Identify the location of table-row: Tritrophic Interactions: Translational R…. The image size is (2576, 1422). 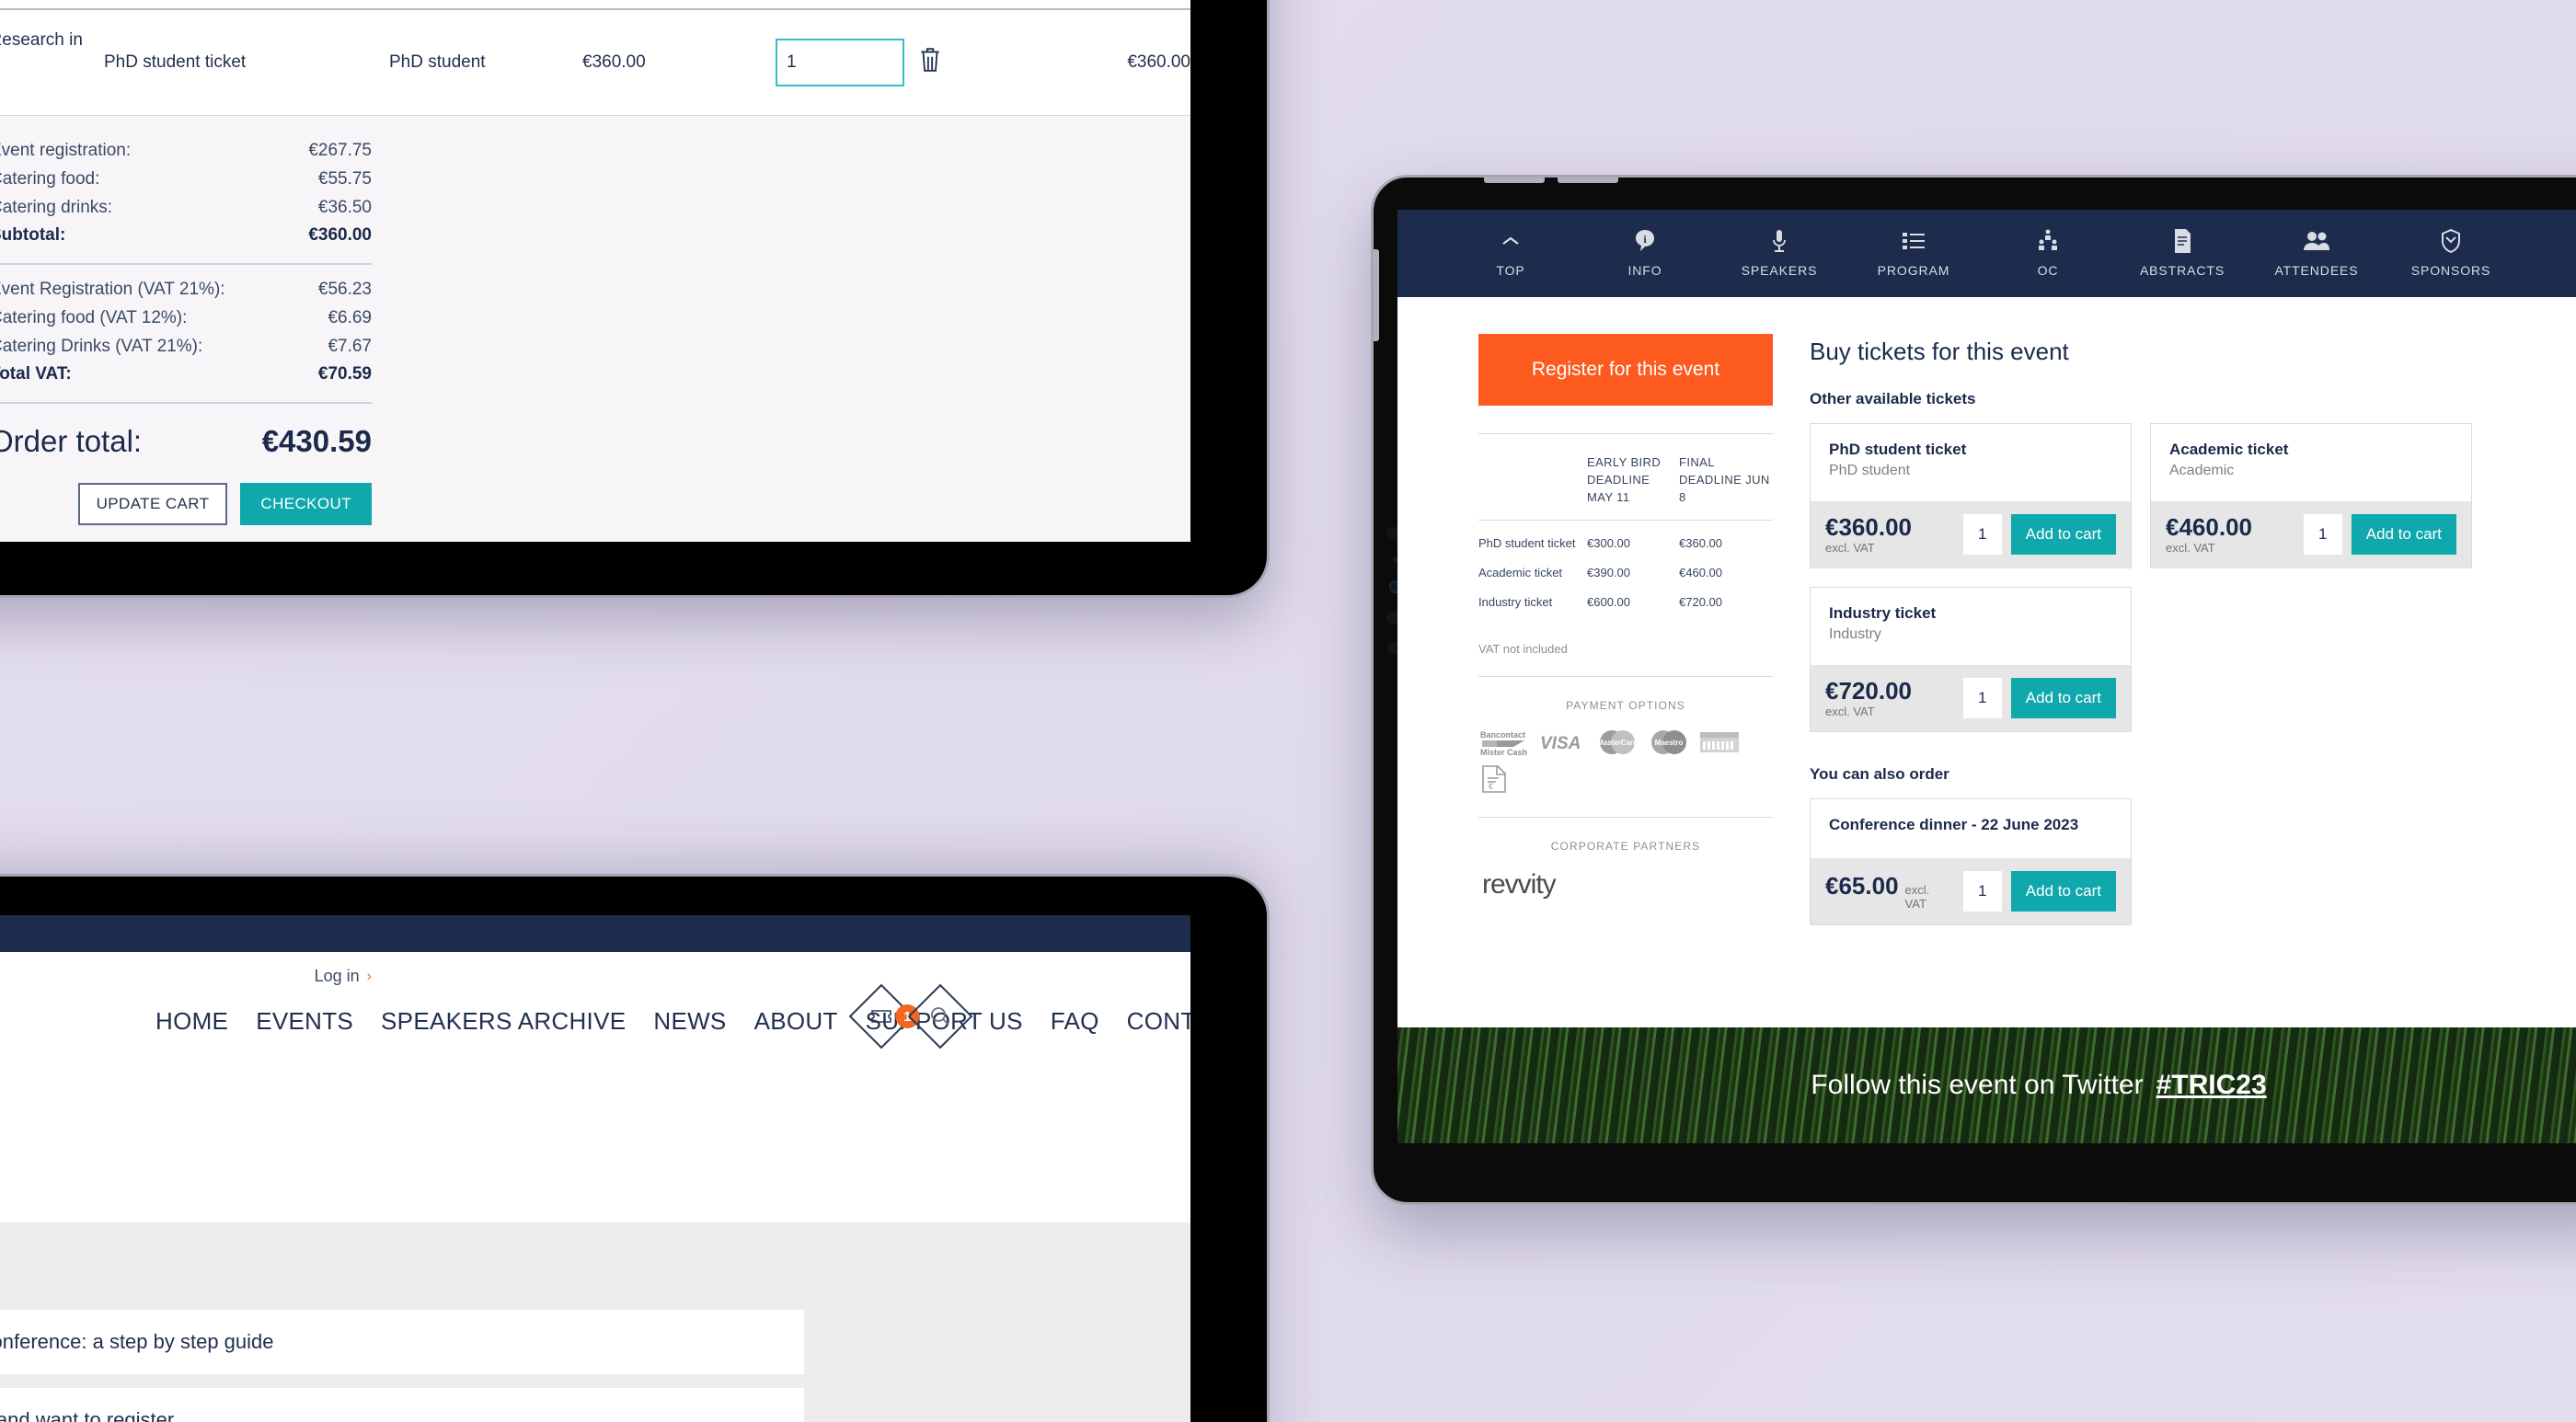
(595, 64).